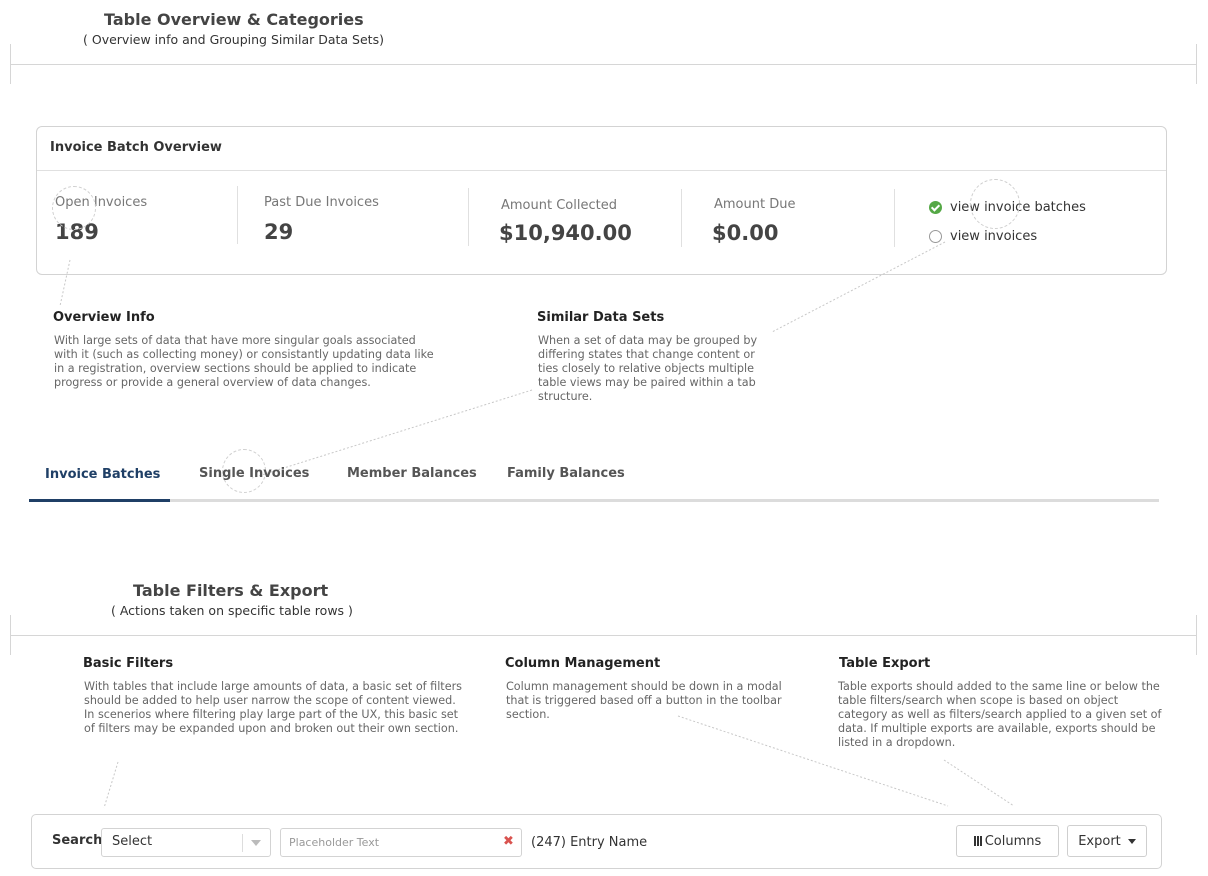 The height and width of the screenshot is (876, 1208). I want to click on note-title-table-export: Table Export, so click(885, 663).